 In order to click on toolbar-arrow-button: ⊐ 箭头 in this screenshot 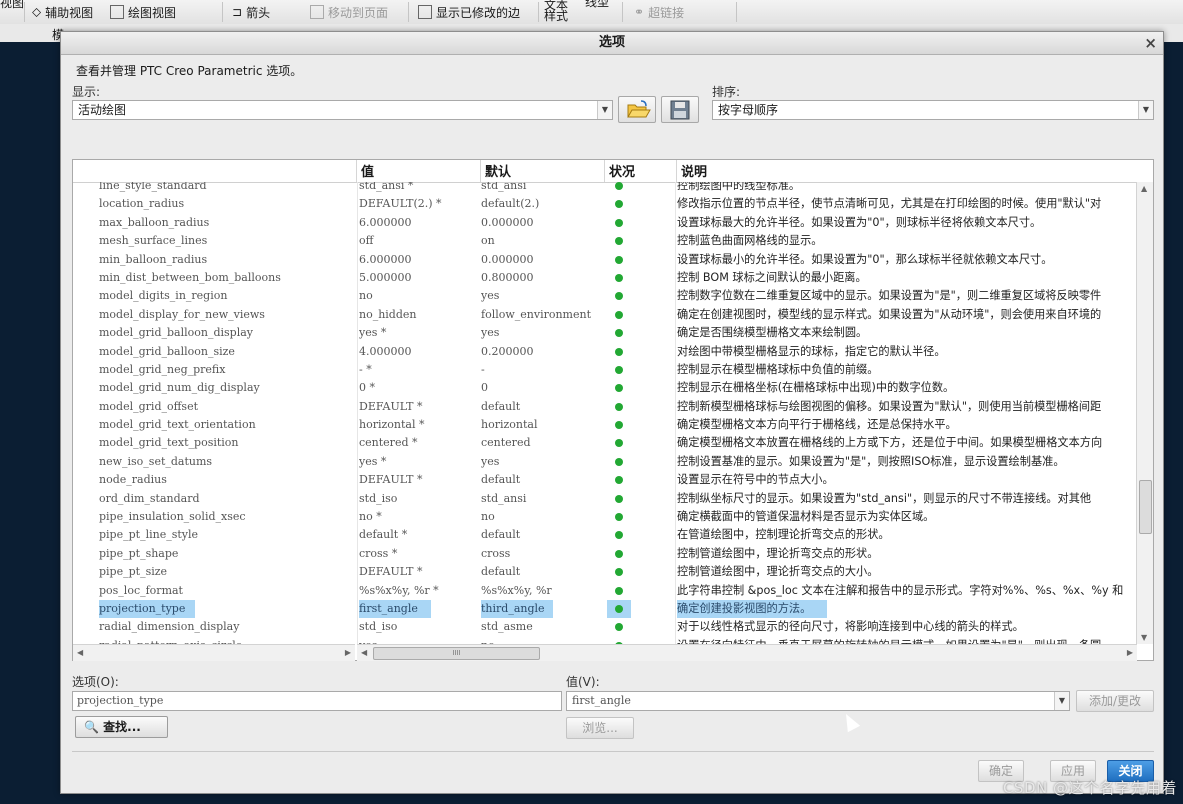, I will do `click(251, 12)`.